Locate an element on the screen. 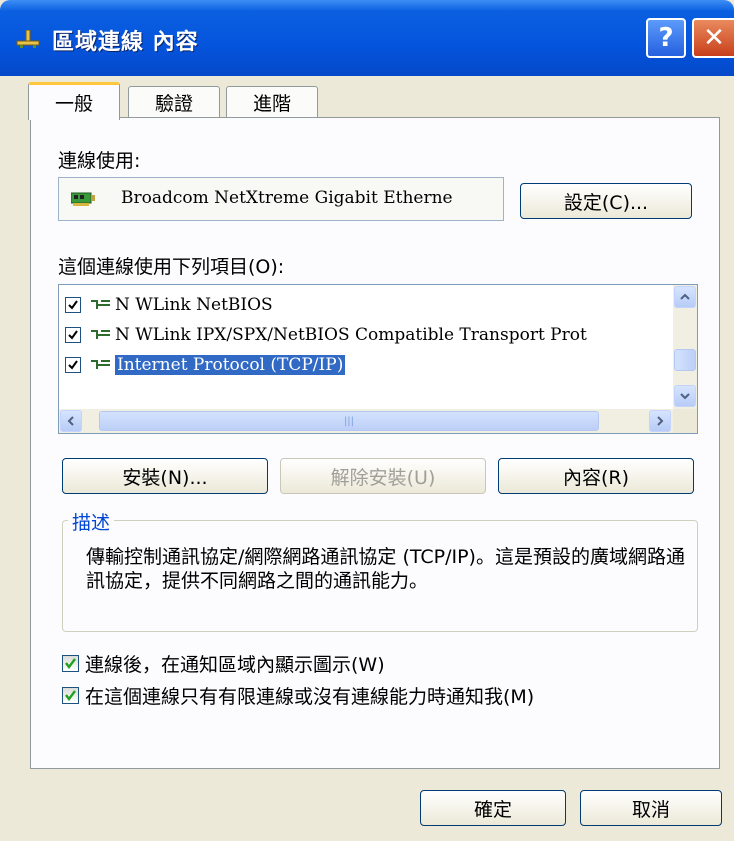 This screenshot has height=841, width=734. close-button: ✕ is located at coordinates (713, 38).